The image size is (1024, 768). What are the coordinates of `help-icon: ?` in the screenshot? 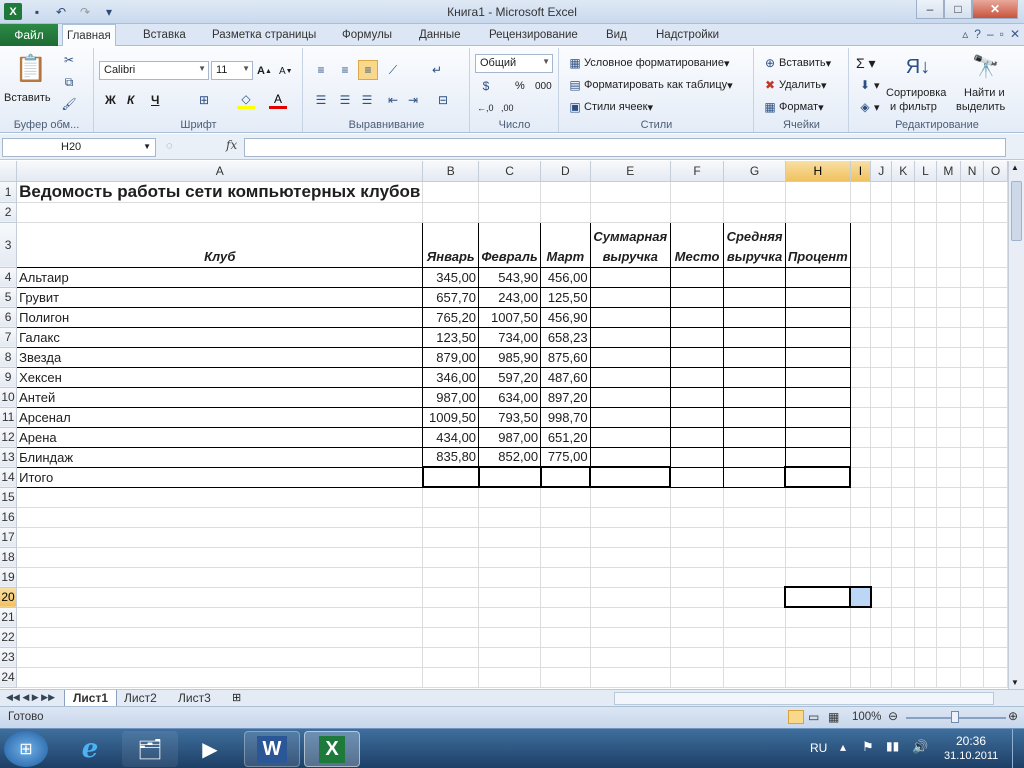 It's located at (977, 34).